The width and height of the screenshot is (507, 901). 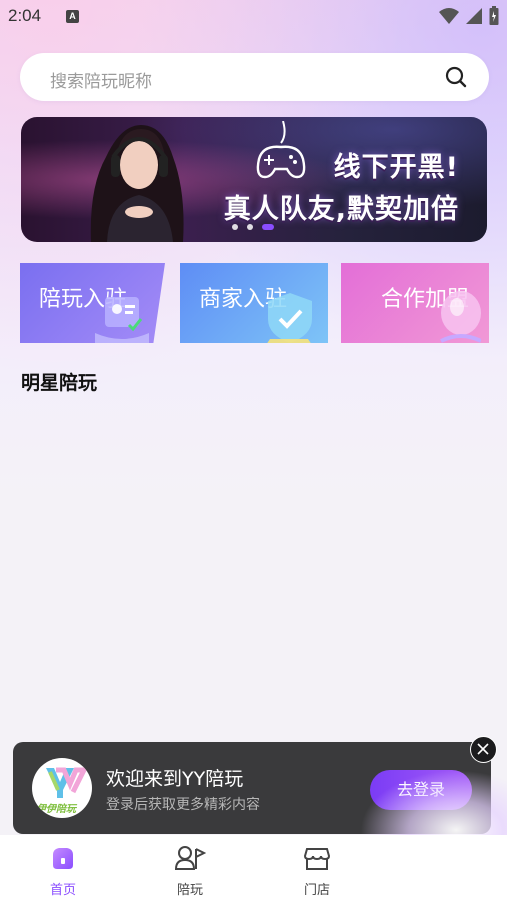 What do you see at coordinates (56, 809) in the screenshot?
I see `logo-wordmark: 伊伊陪玩` at bounding box center [56, 809].